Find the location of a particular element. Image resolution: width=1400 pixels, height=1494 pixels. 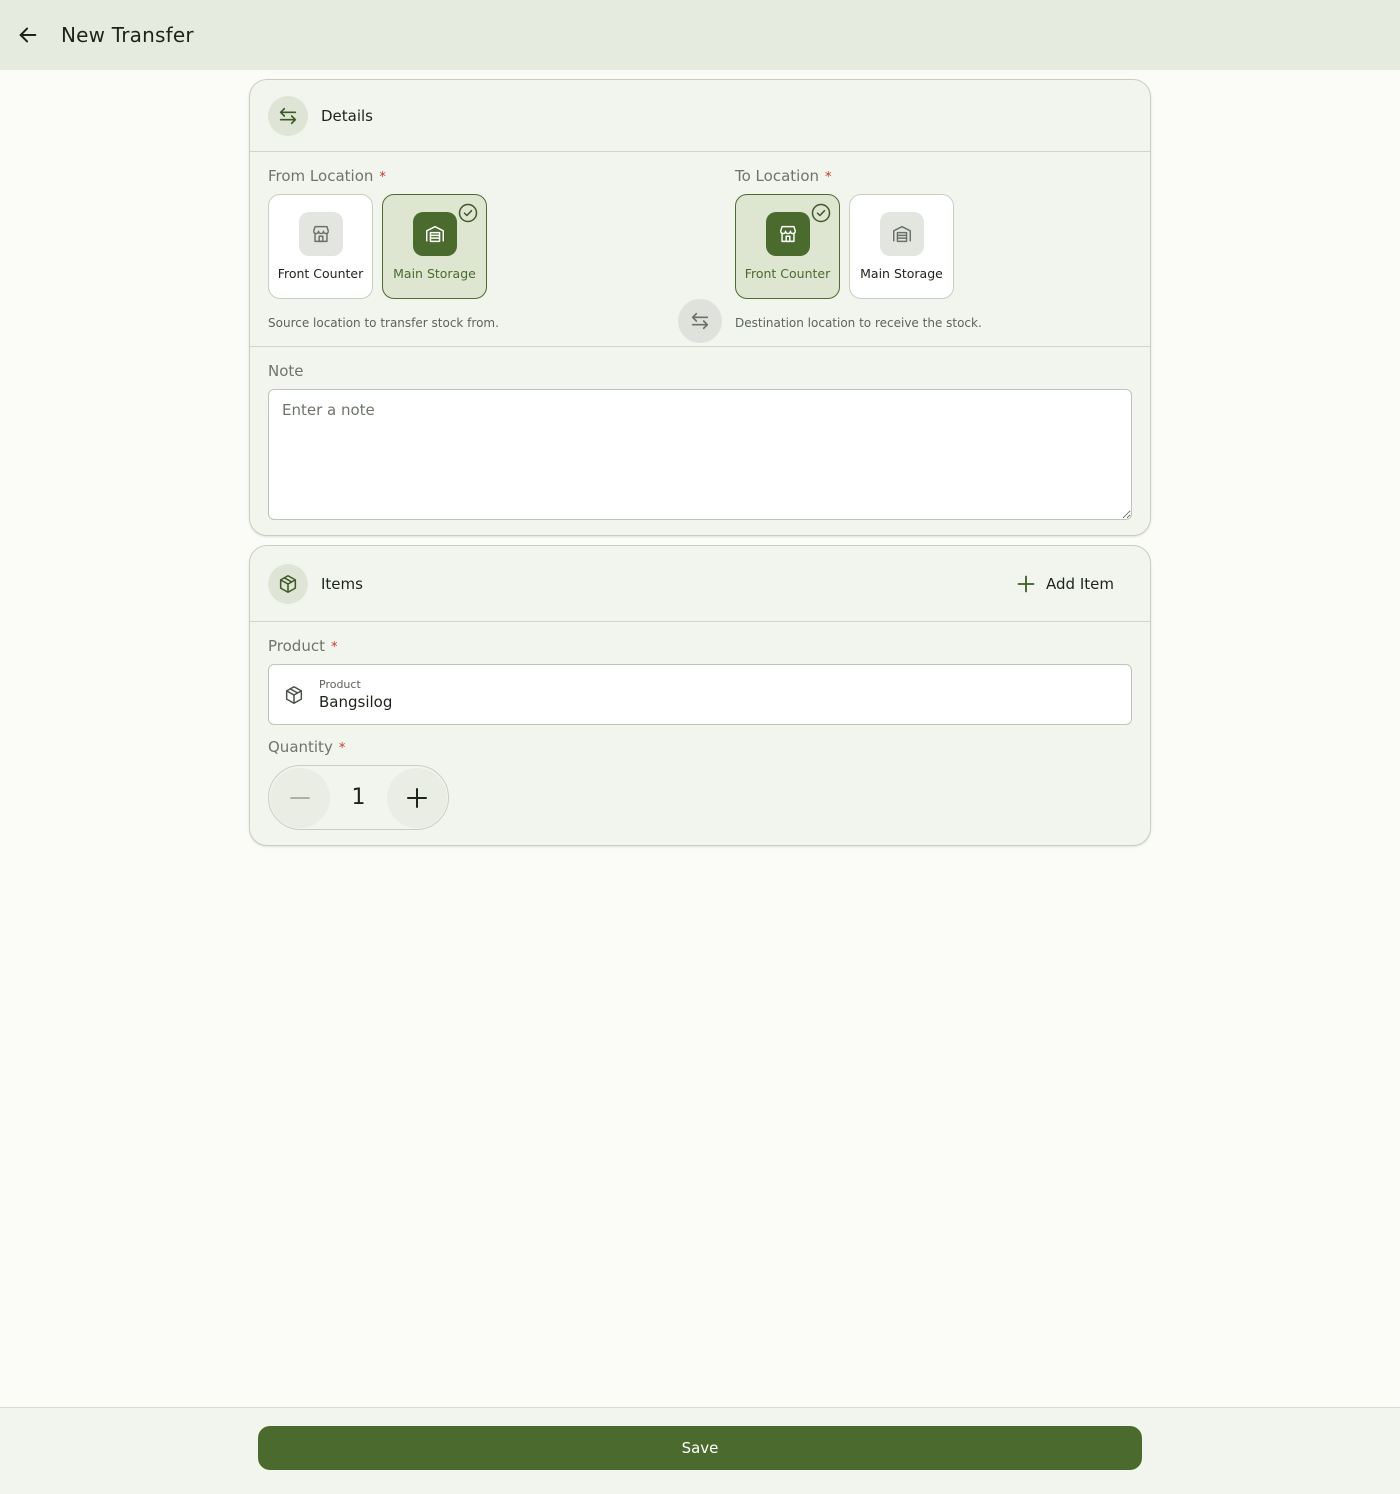

product-text: Product Bangsilog is located at coordinates (355, 694).